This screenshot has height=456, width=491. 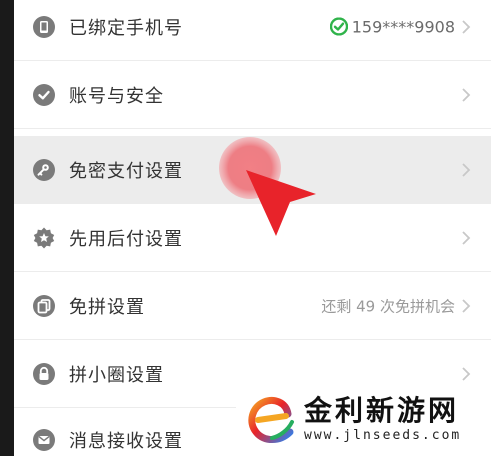 I want to click on watermark-text: 金利新游网 www.jlnseeds.com, so click(x=382, y=420).